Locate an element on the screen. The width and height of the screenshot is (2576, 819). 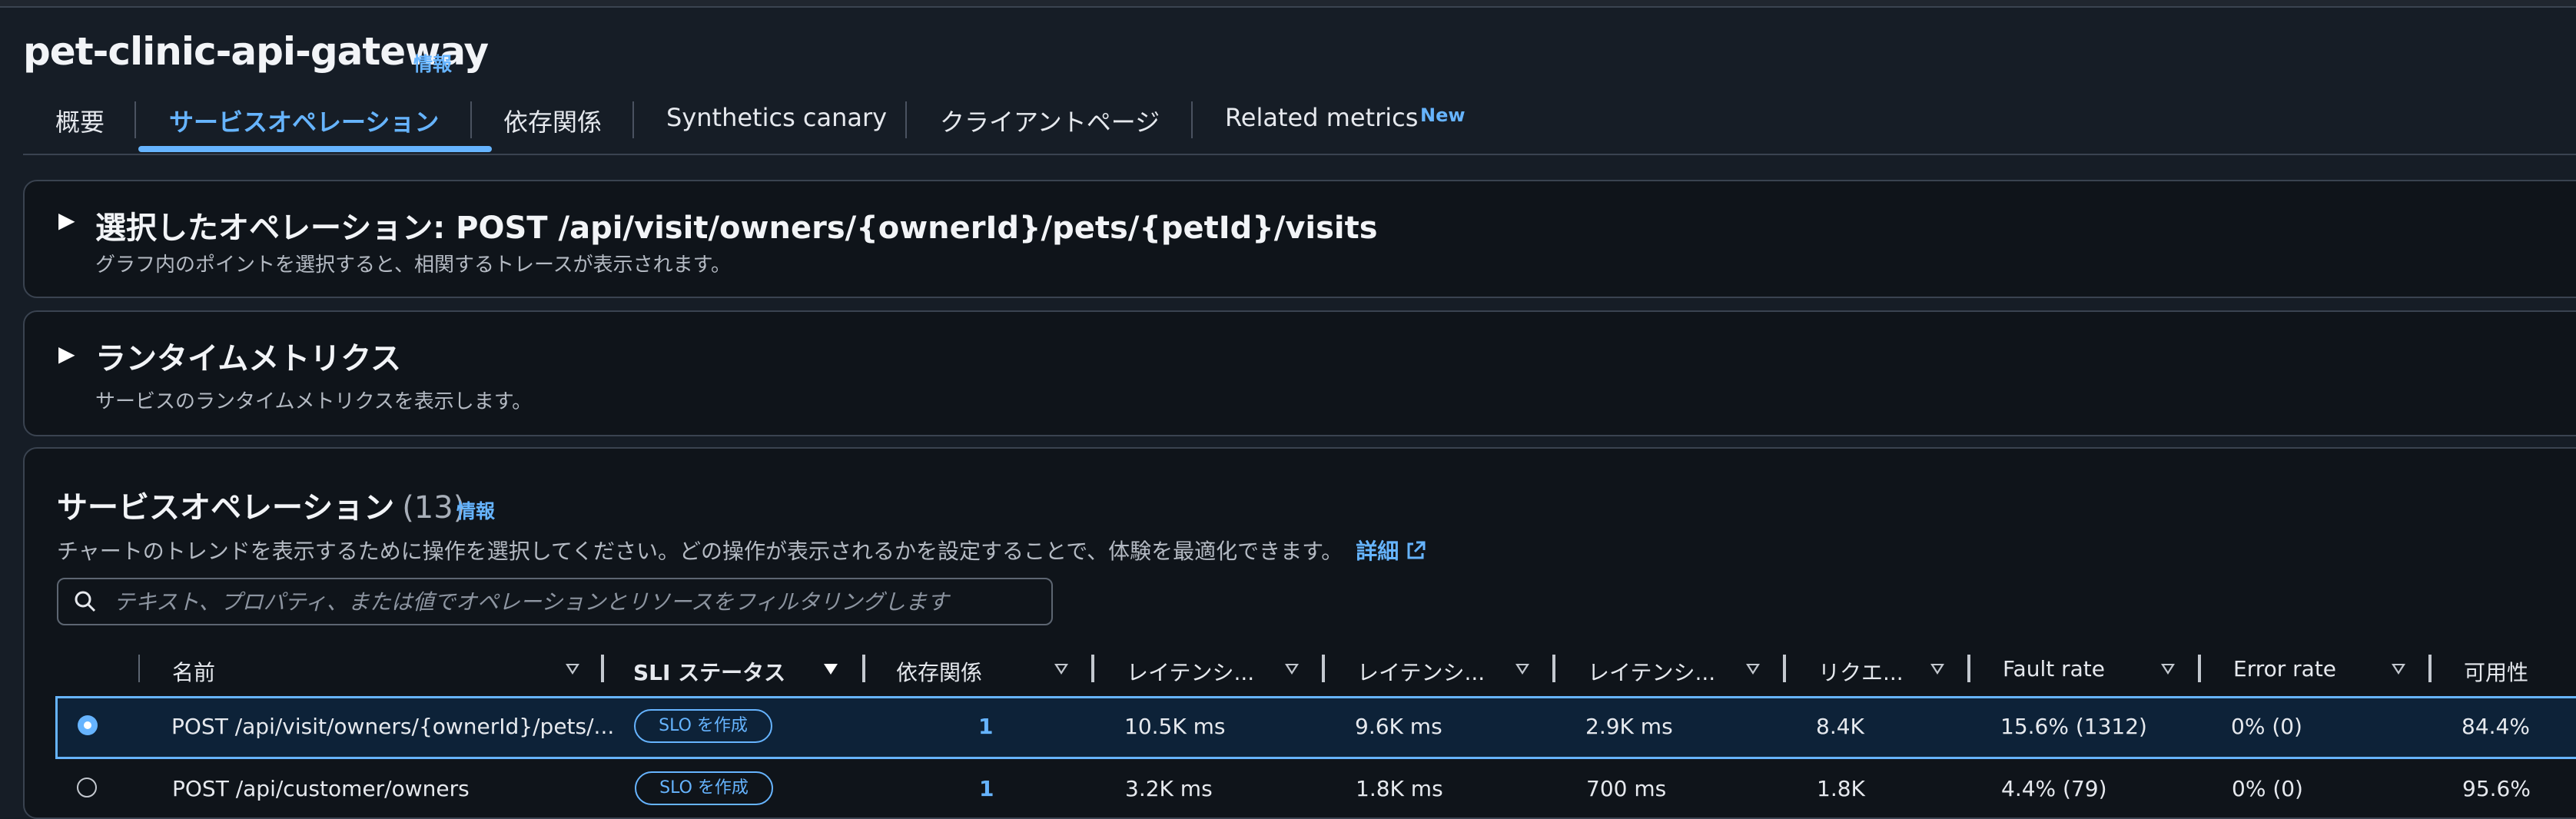
tab-dependencies: 依存関係 is located at coordinates (552, 121).